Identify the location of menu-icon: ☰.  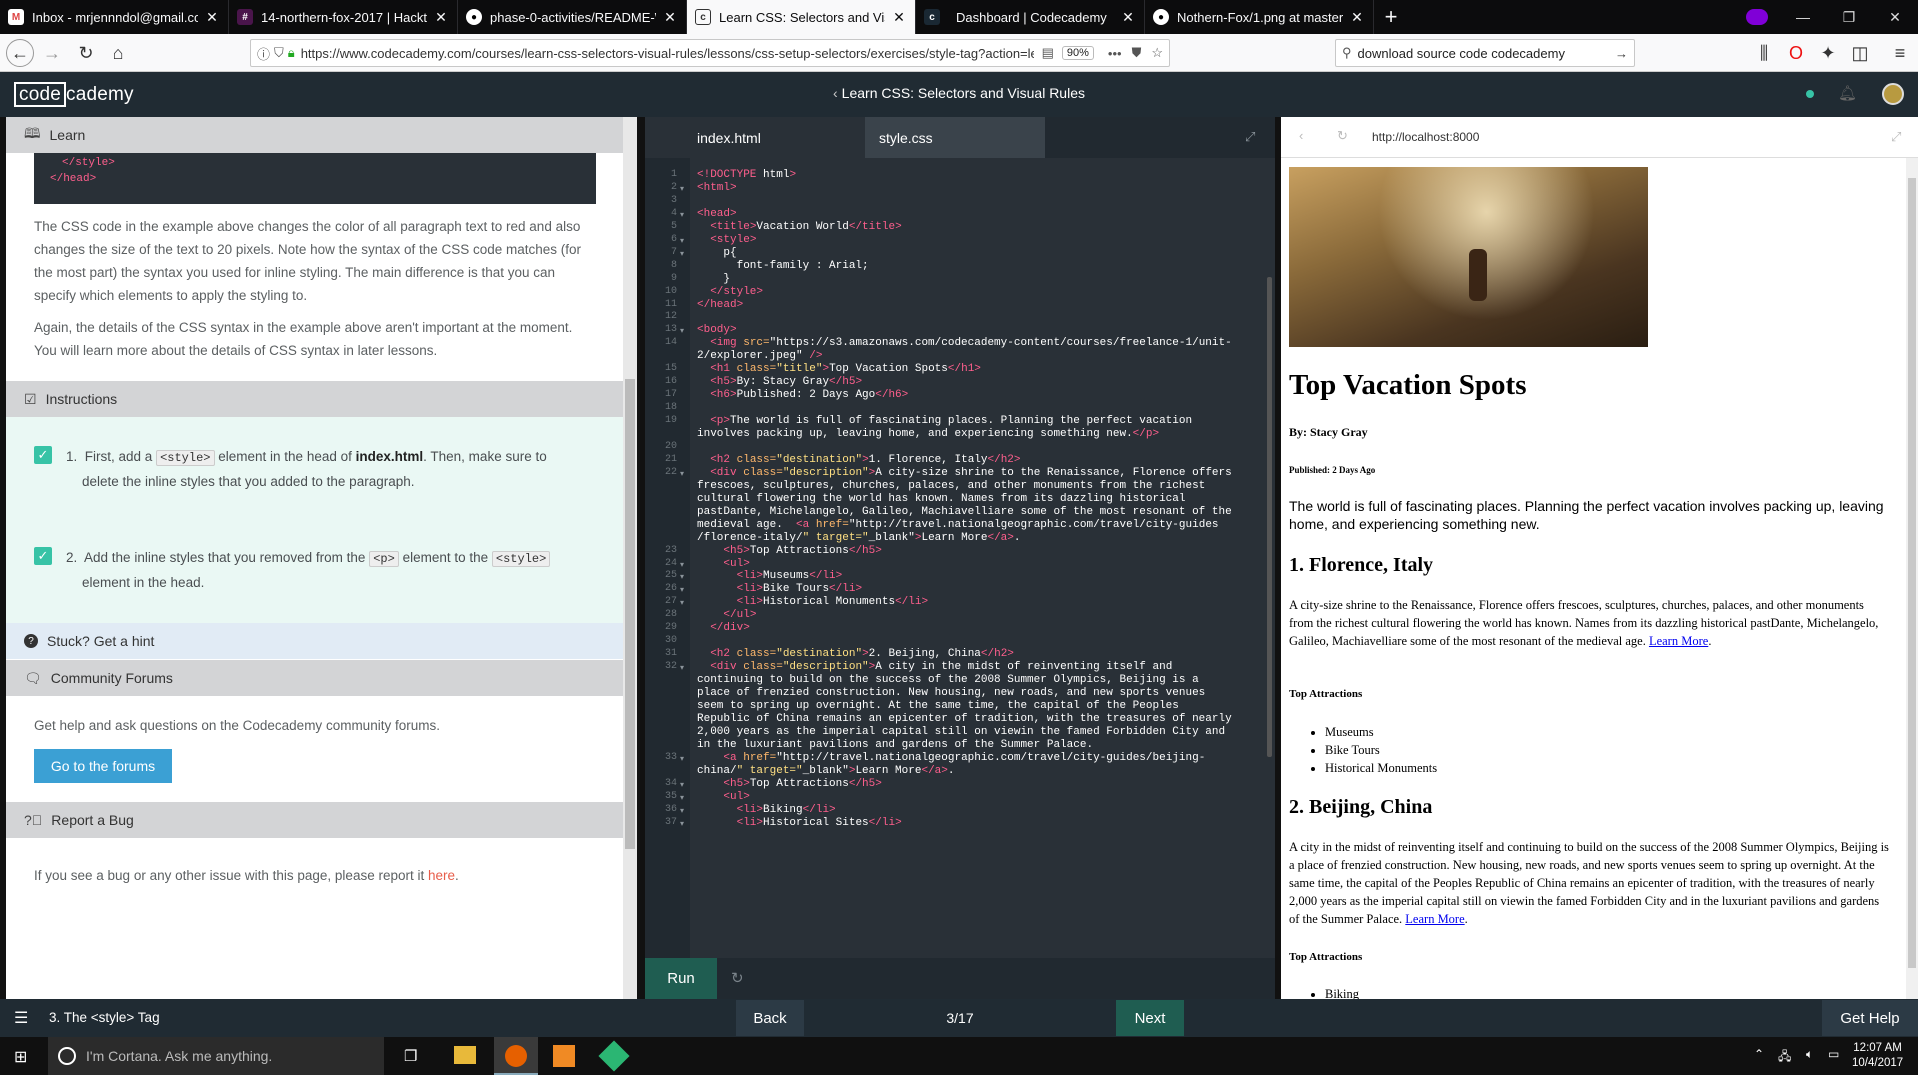
(21, 1018).